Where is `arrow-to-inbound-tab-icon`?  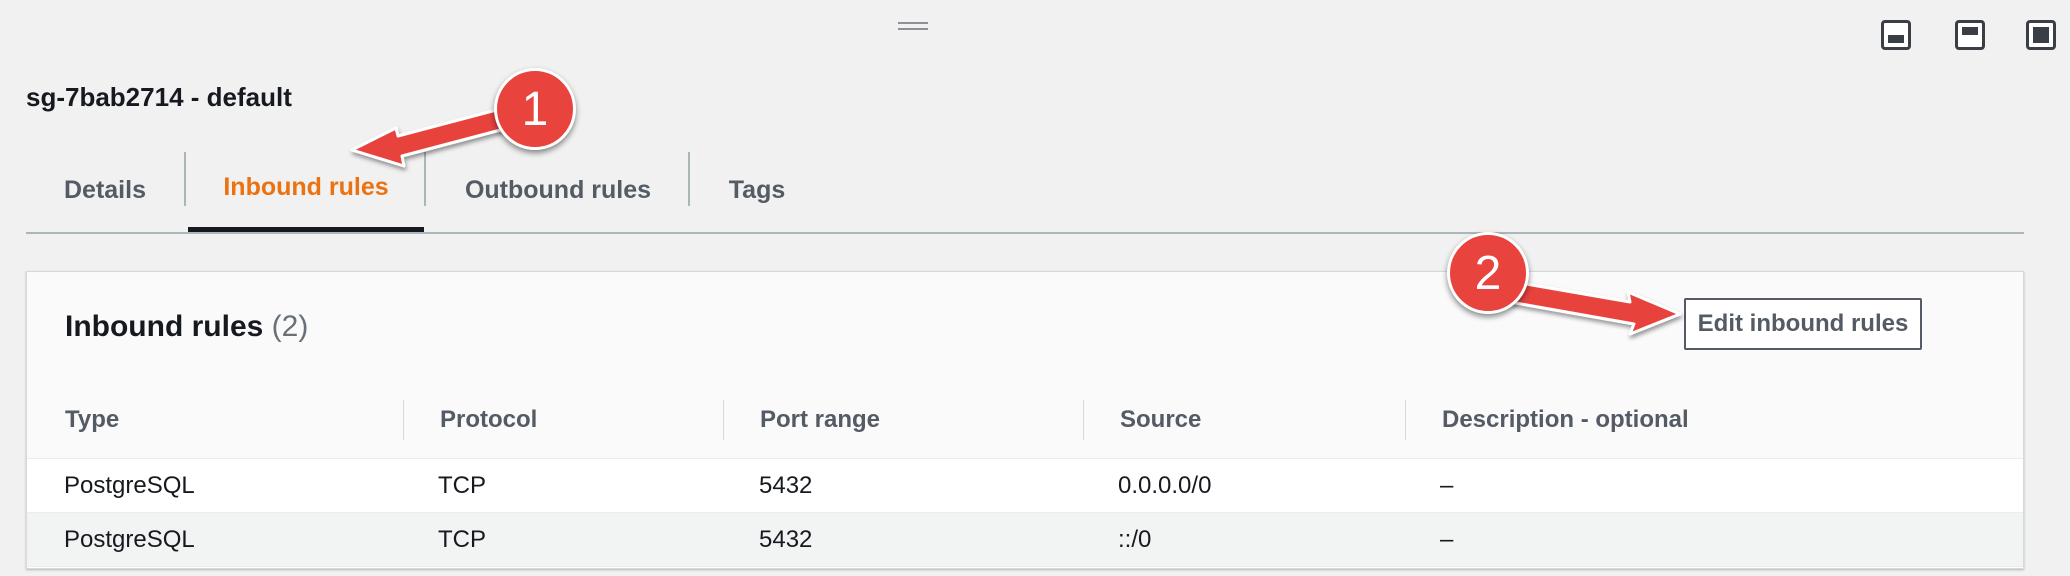
arrow-to-inbound-tab-icon is located at coordinates (430, 137).